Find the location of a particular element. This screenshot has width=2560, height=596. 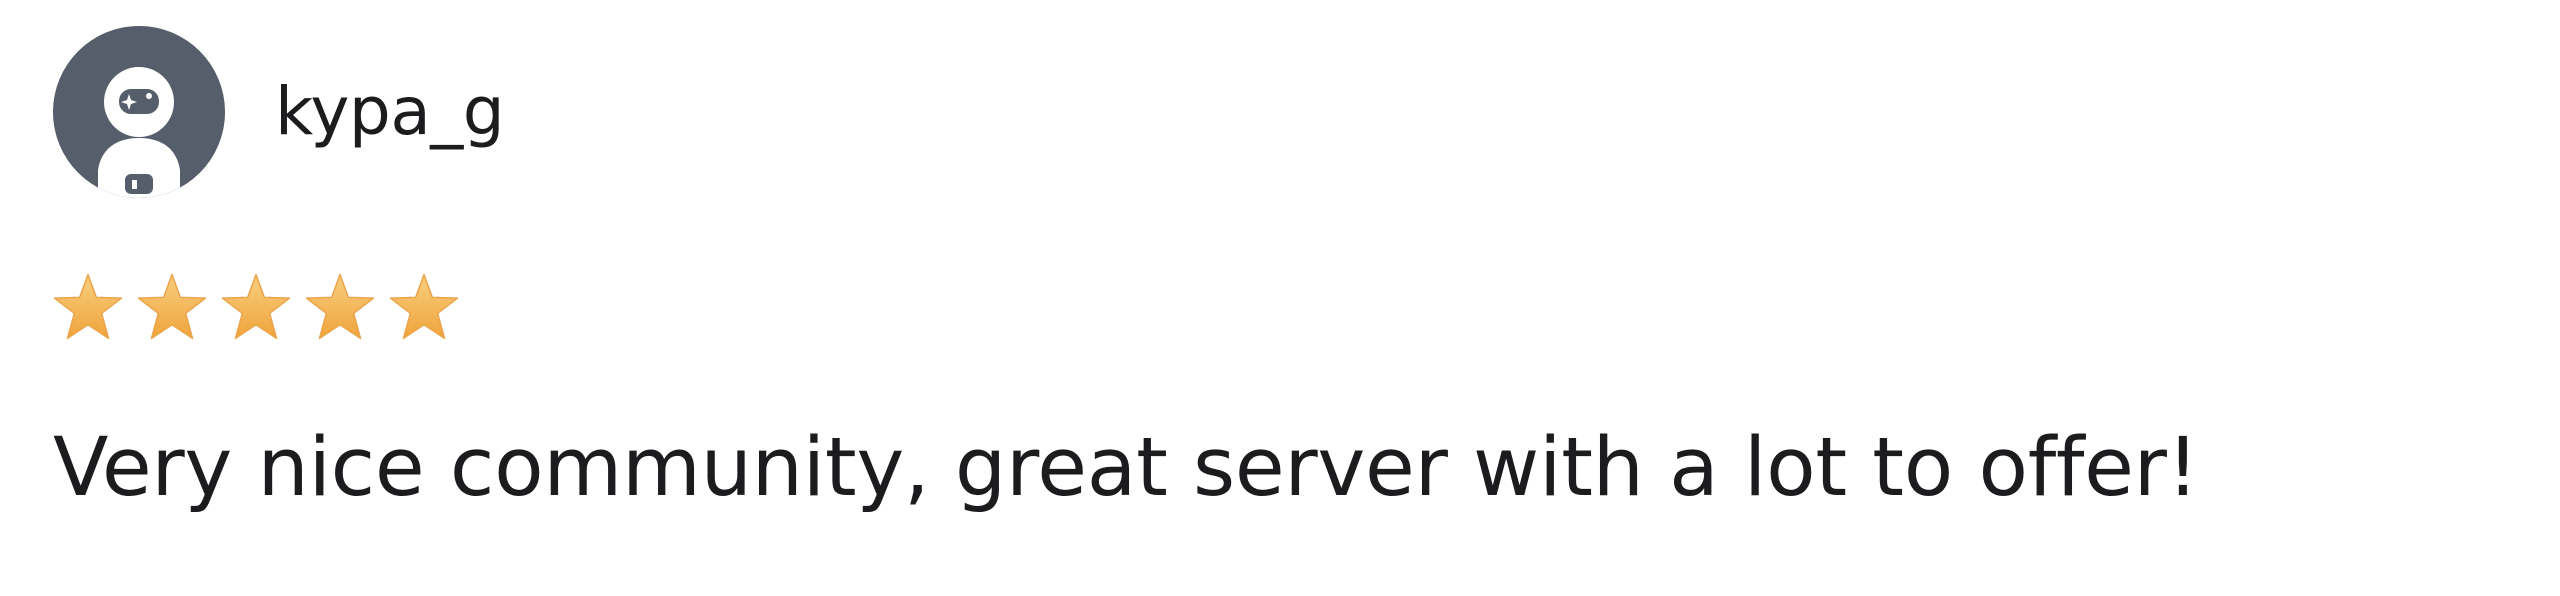

astronaut-avatar-icon is located at coordinates (139, 112).